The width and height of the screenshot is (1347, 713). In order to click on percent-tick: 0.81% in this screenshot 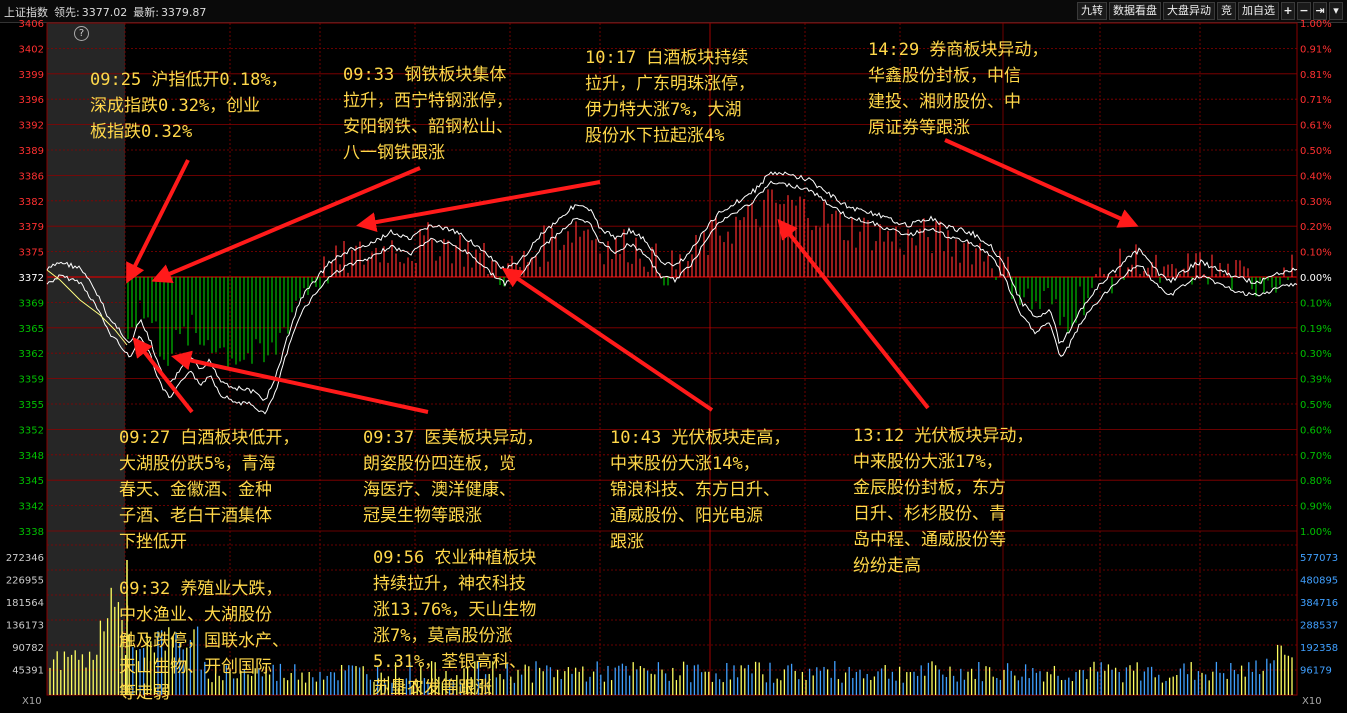, I will do `click(1316, 75)`.